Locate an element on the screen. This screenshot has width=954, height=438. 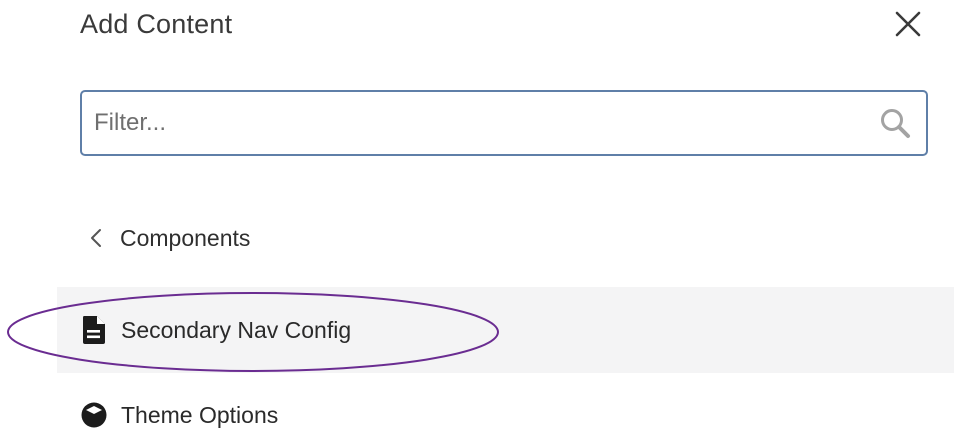
list-item-label: Theme Options is located at coordinates (200, 414).